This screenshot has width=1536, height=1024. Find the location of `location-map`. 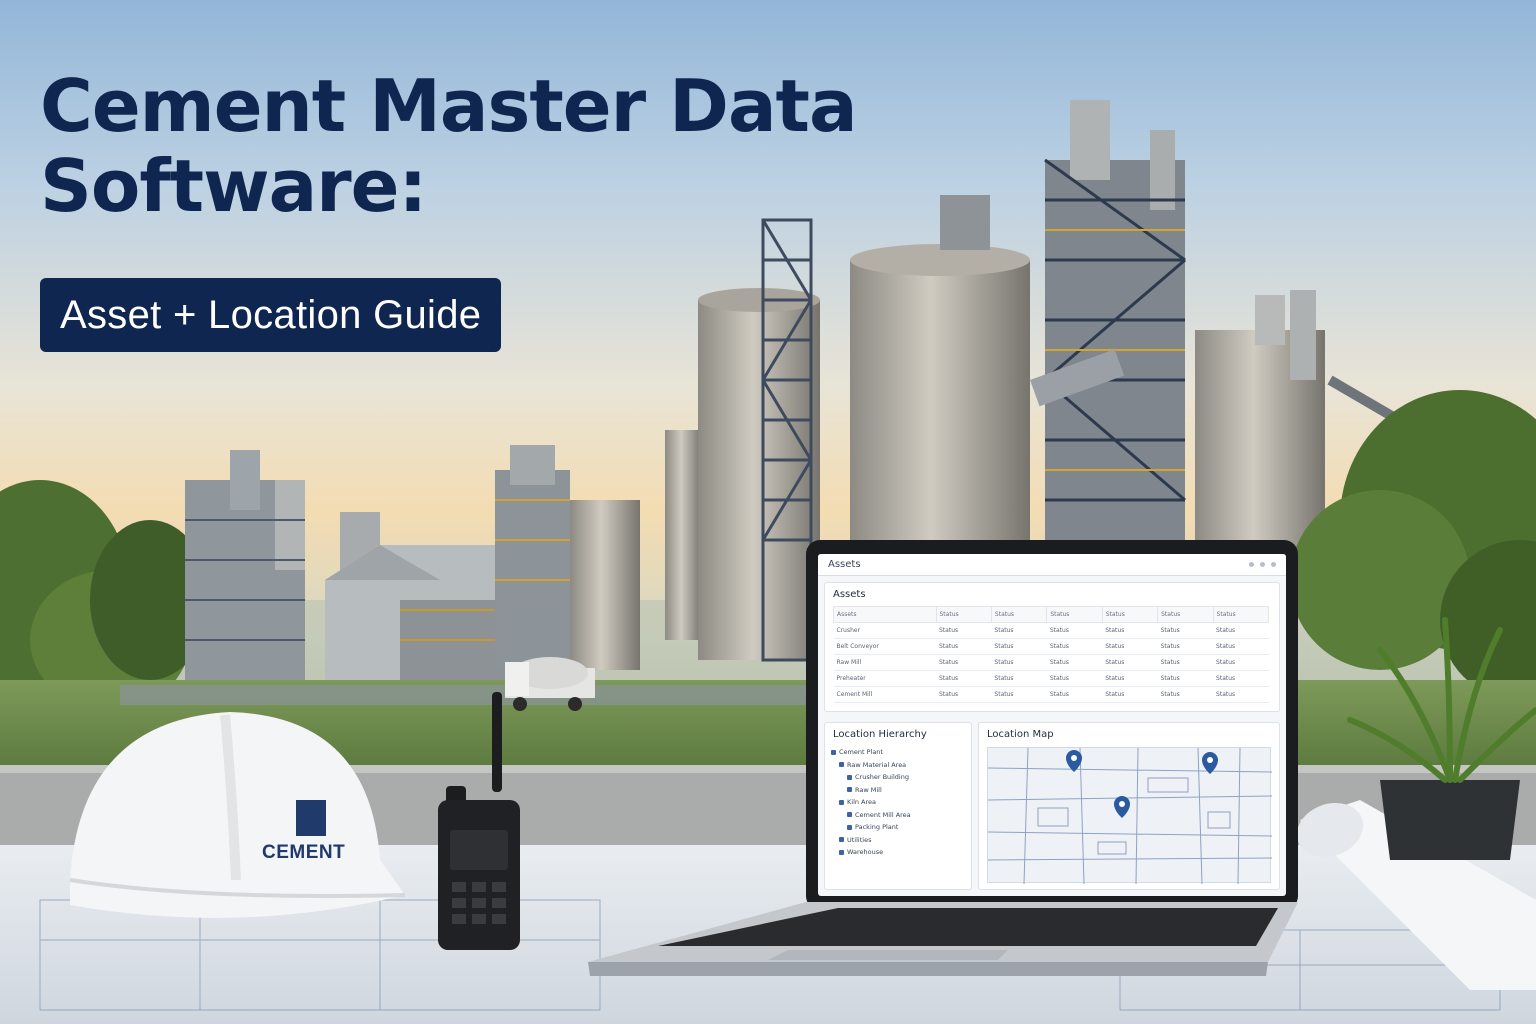

location-map is located at coordinates (1130, 816).